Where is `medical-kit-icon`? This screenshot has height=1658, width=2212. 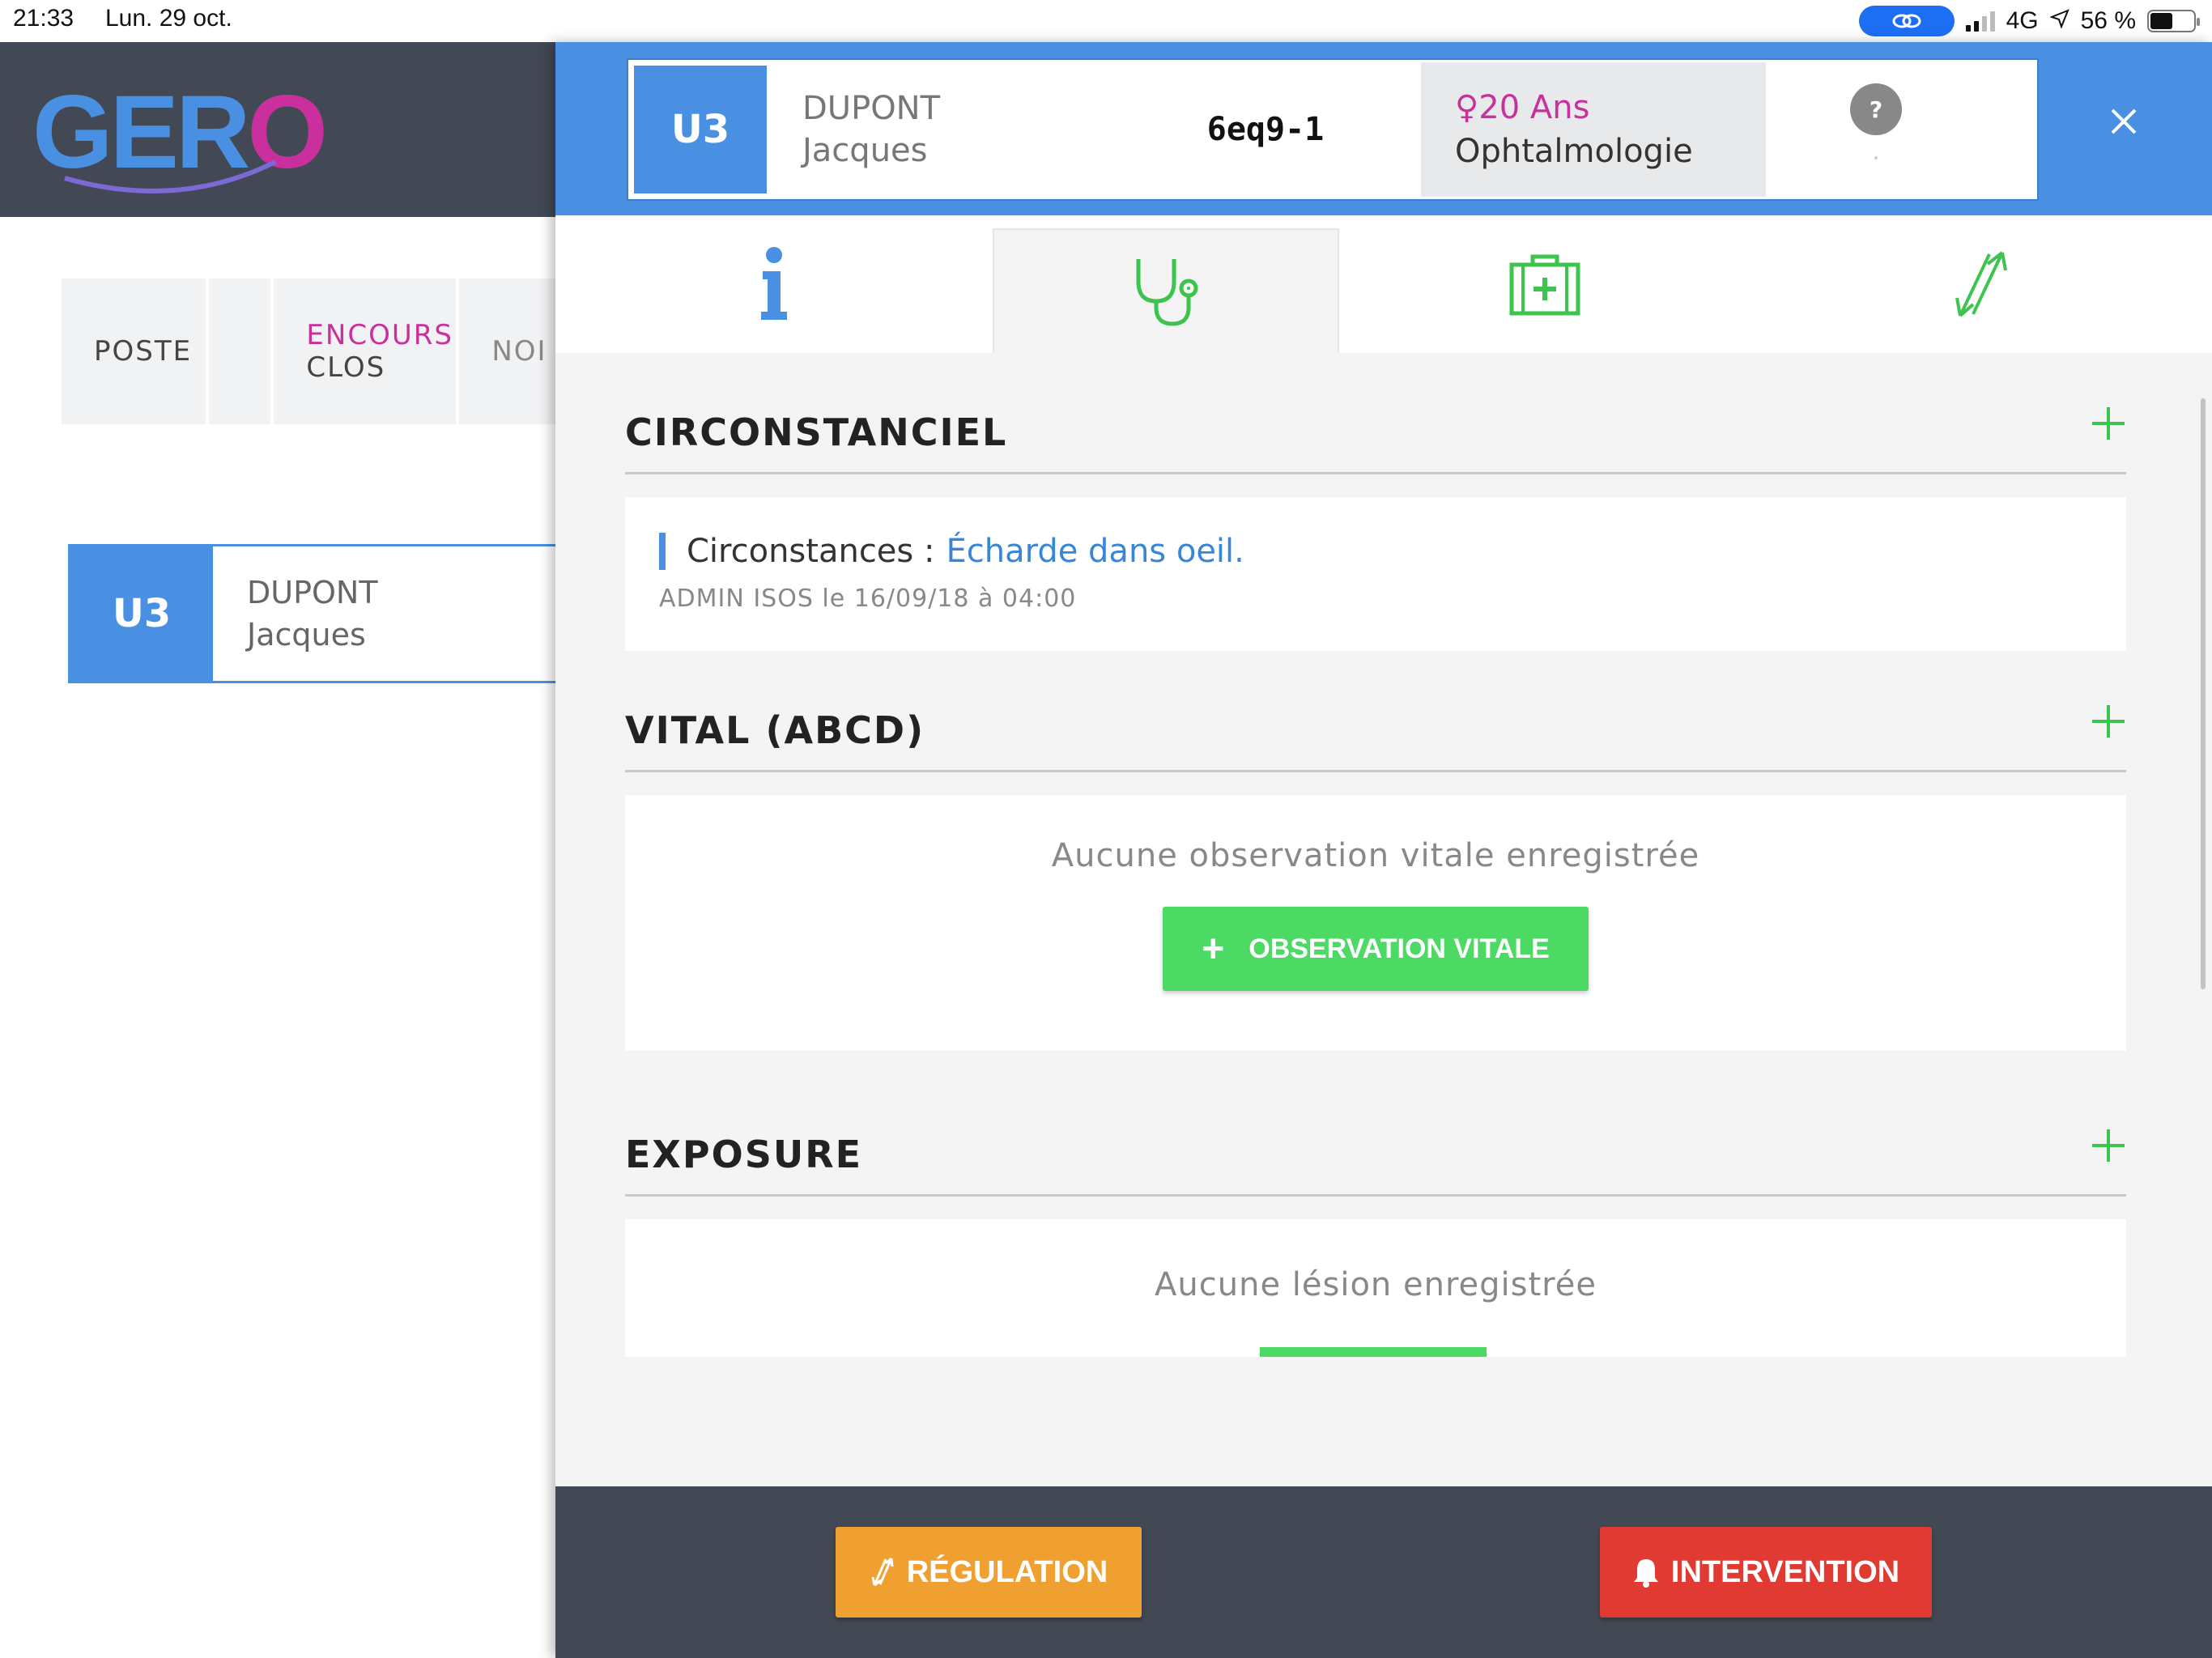
medical-kit-icon is located at coordinates (1545, 285).